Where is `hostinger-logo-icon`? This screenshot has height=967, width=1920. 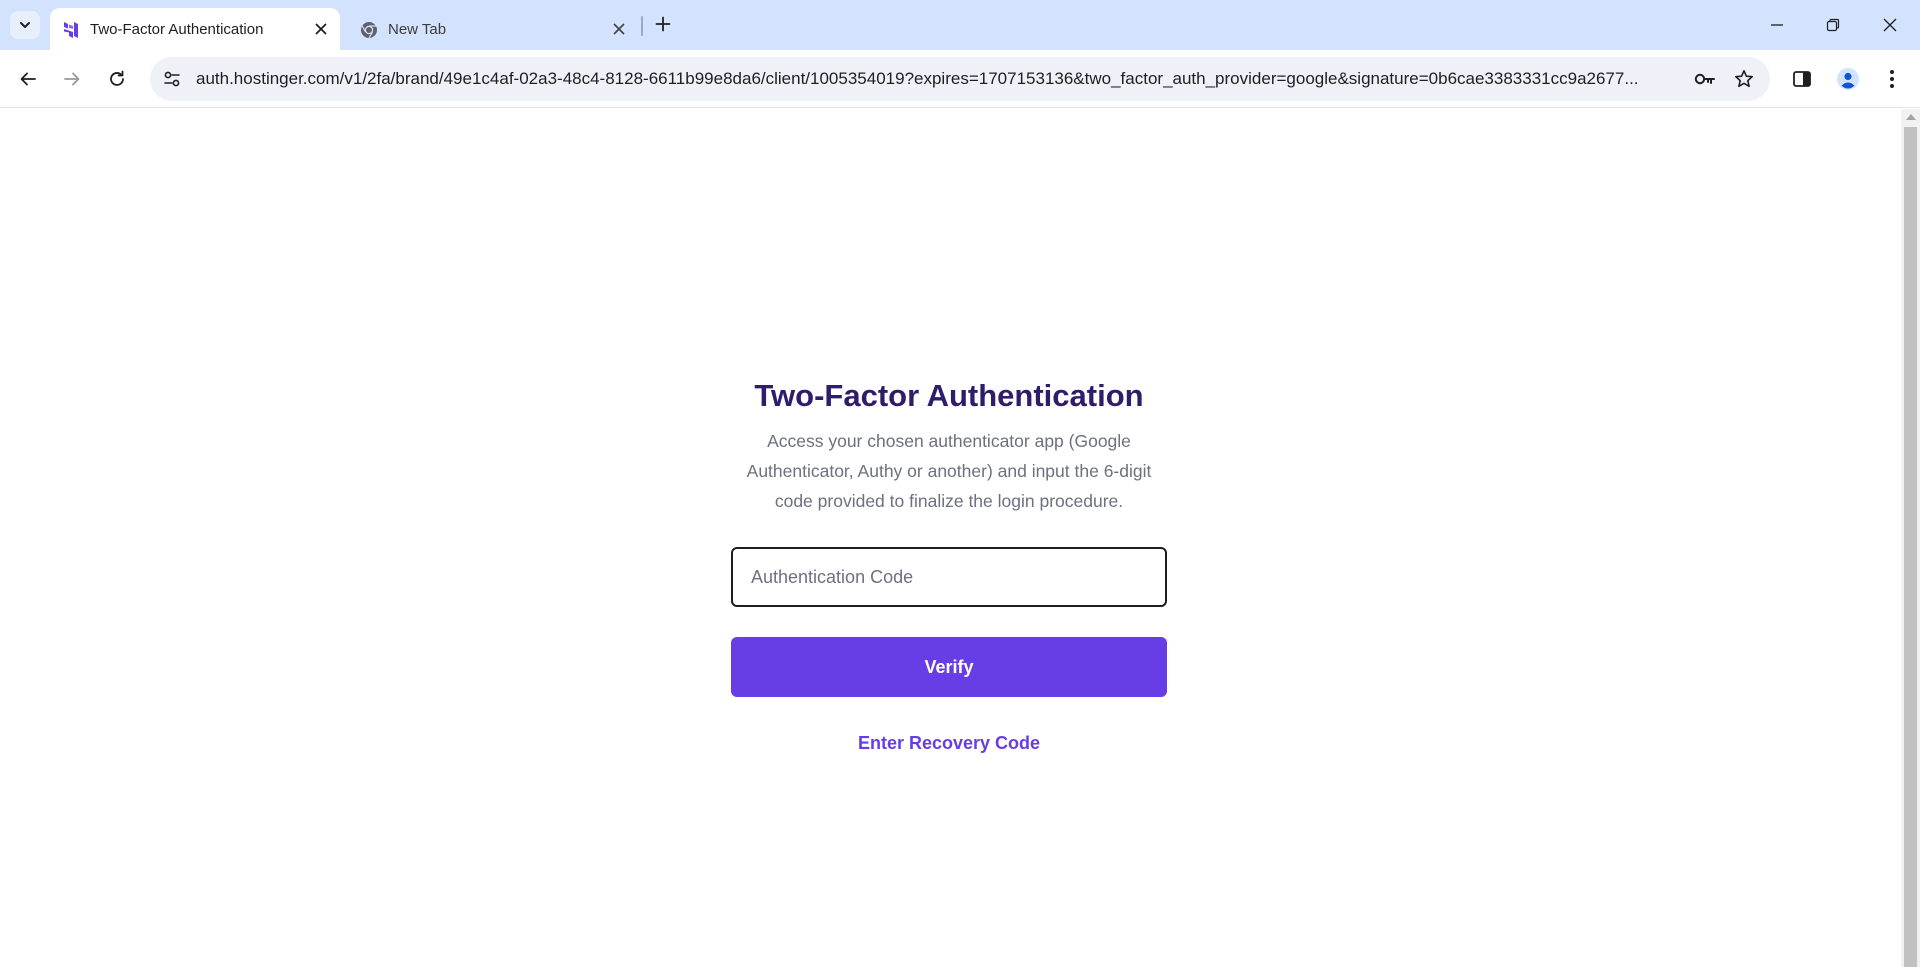
hostinger-logo-icon is located at coordinates (71, 30).